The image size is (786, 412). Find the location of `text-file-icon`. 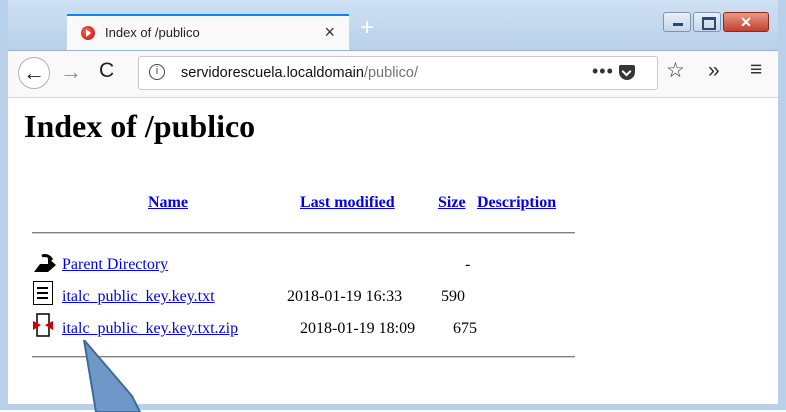

text-file-icon is located at coordinates (43, 293).